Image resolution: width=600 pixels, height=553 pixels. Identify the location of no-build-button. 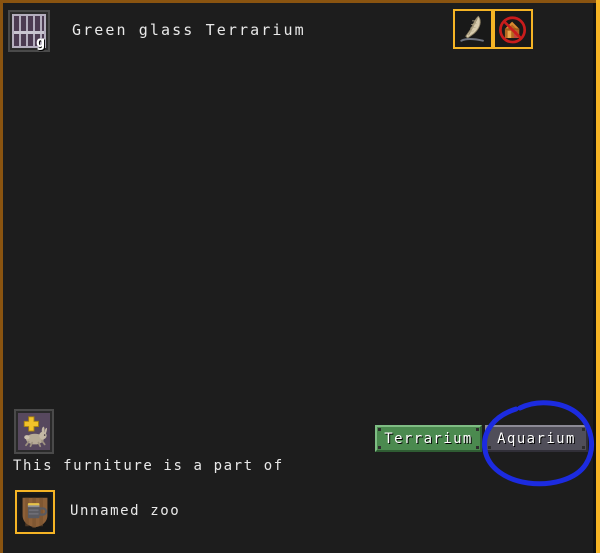
(513, 29).